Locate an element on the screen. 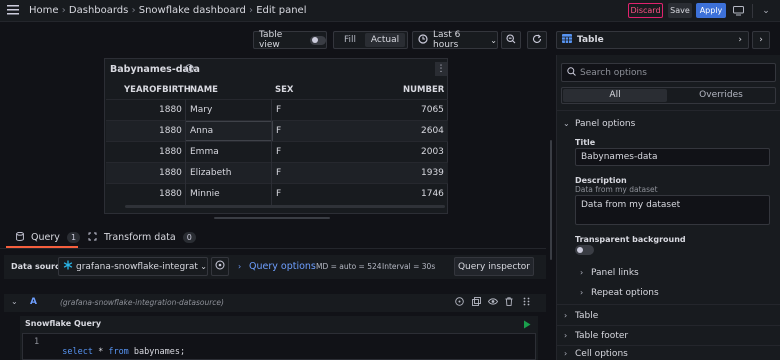 Image resolution: width=780 pixels, height=360 pixels. data-source-label: Data source is located at coordinates (38, 266).